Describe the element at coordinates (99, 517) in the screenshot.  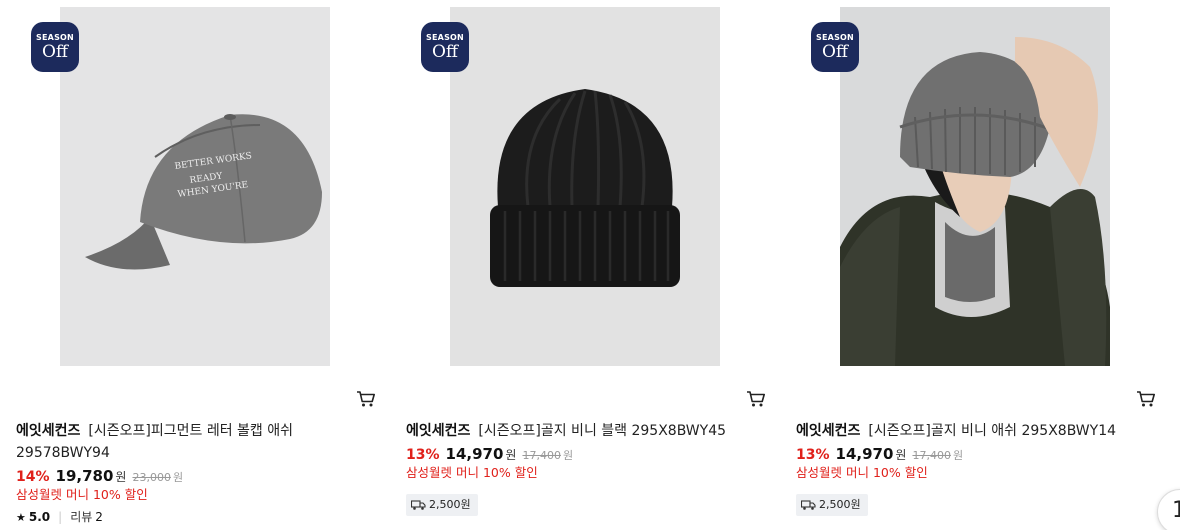
I see `review-count: 2` at that location.